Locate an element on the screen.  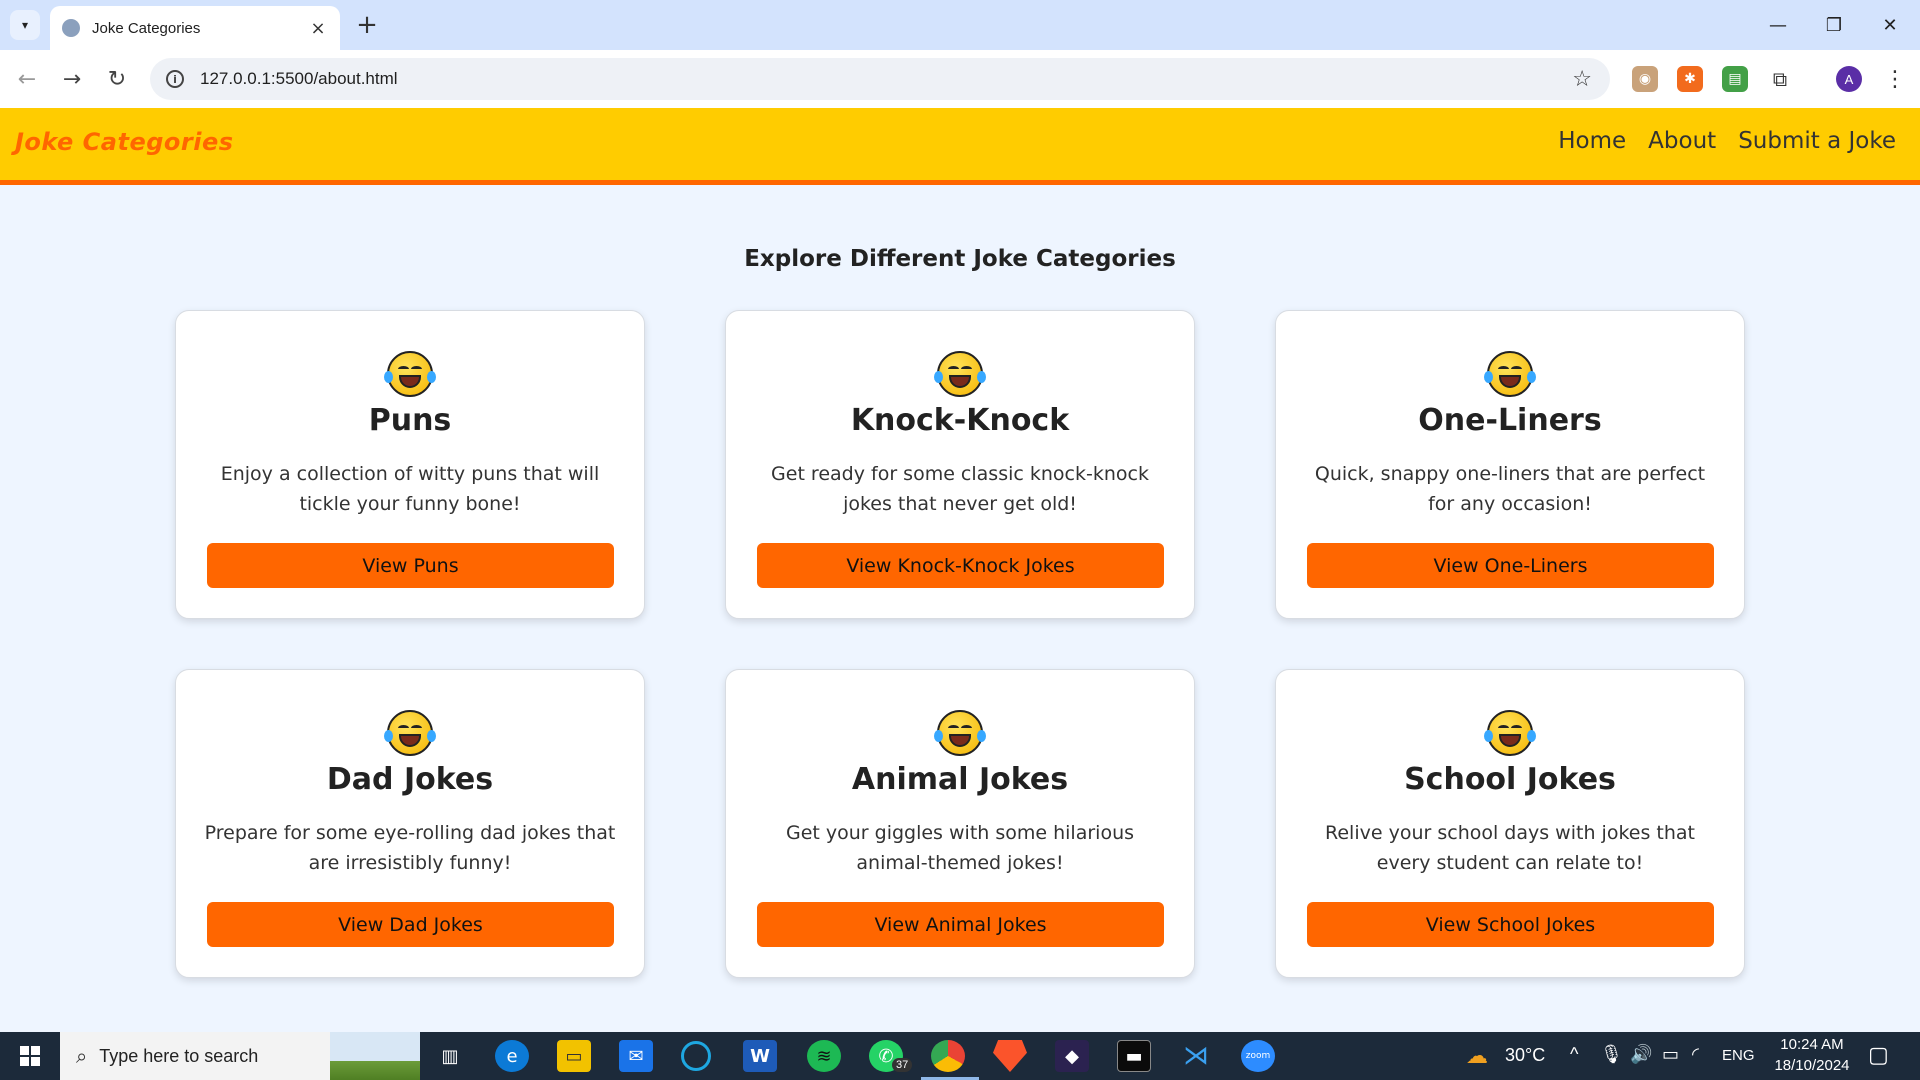
windows-logo-icon is located at coordinates (30, 1056).